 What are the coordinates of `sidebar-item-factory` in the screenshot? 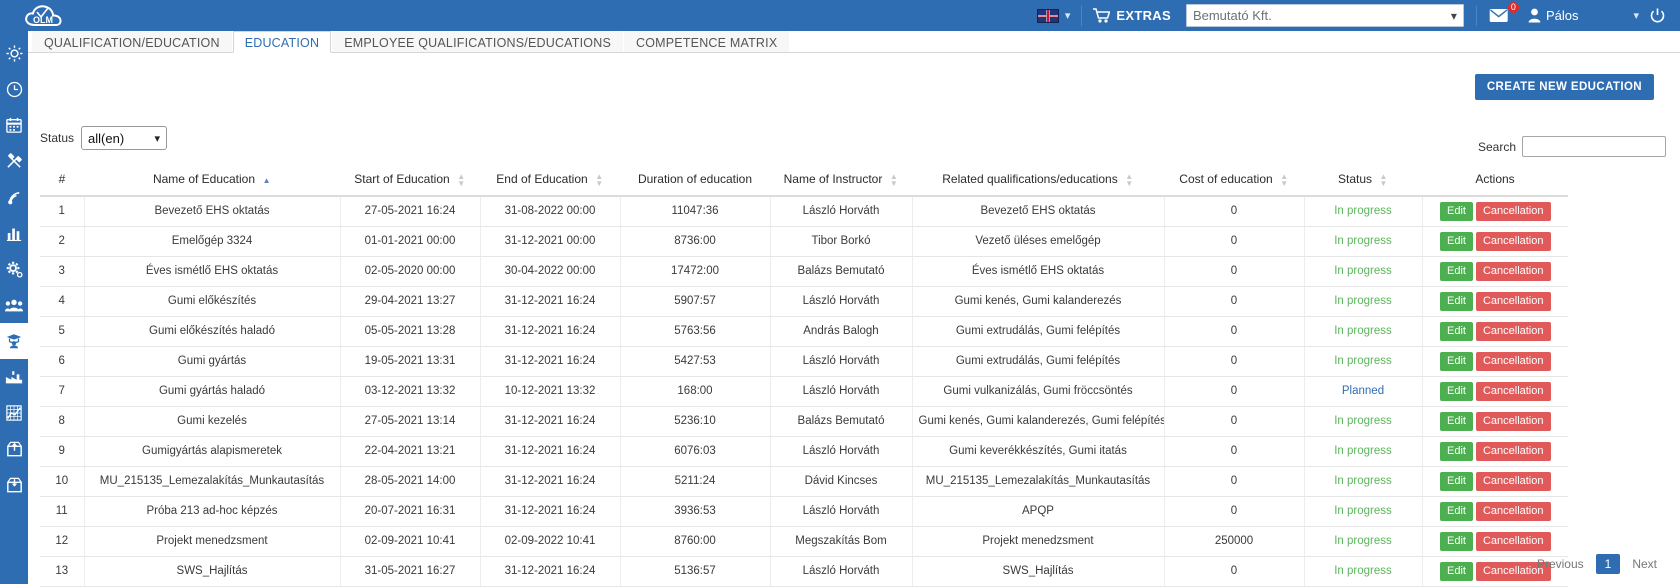 It's located at (14, 377).